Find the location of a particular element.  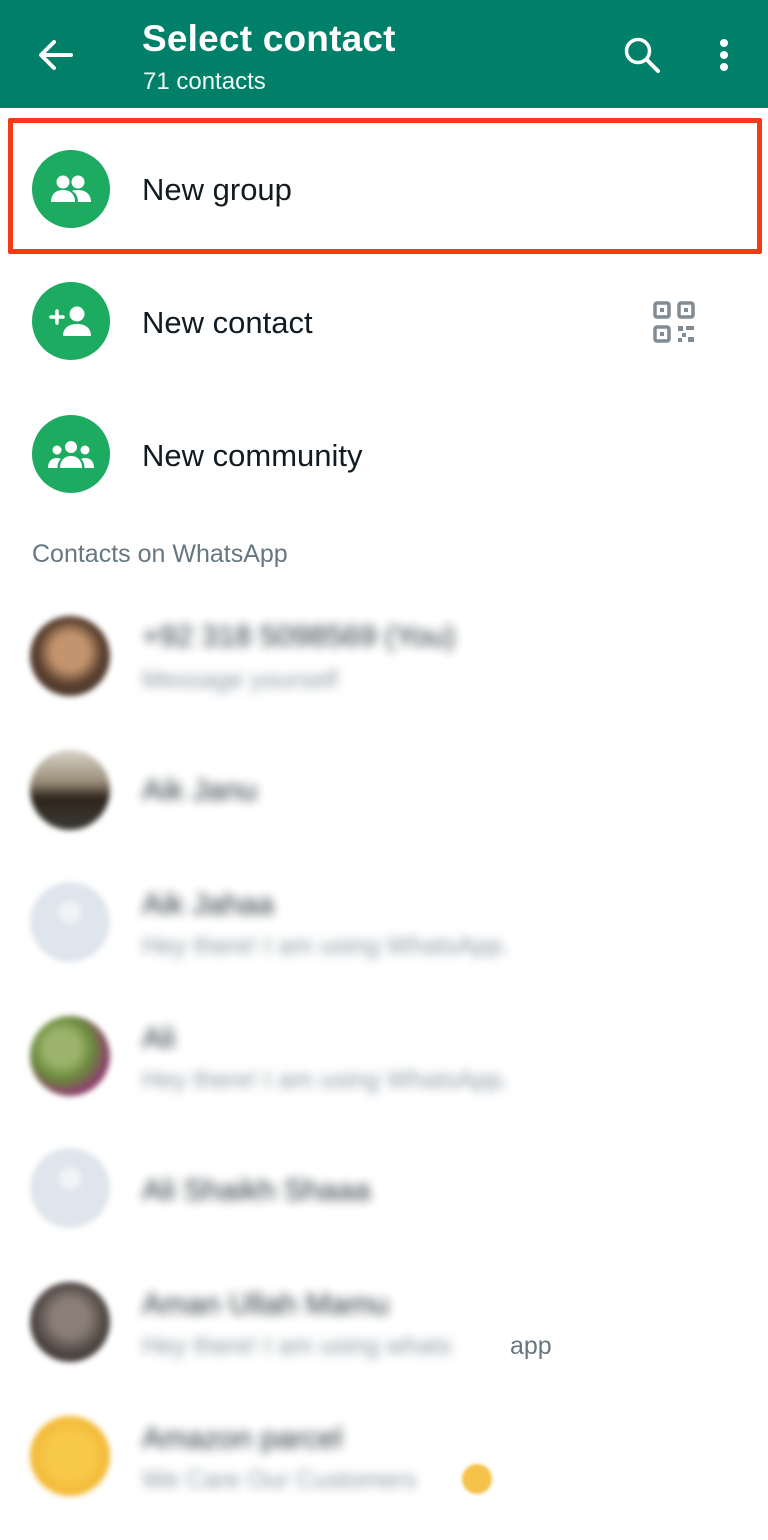

new-community-row: New community is located at coordinates (384, 455).